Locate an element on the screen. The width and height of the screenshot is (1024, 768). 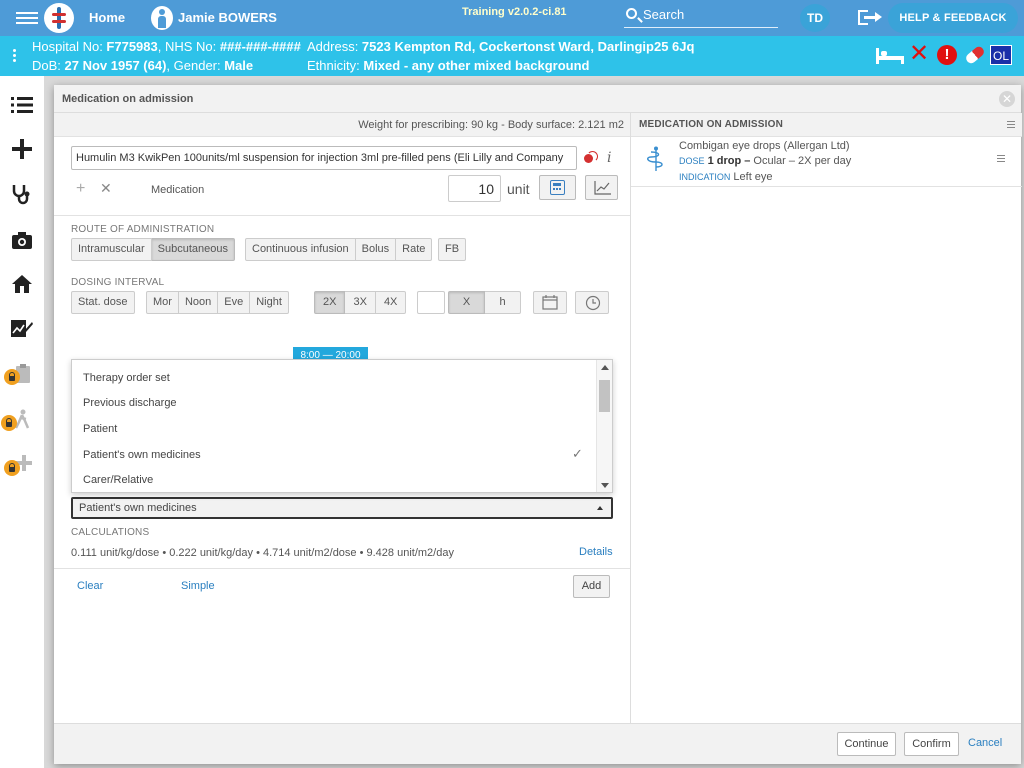
calendar-button is located at coordinates (550, 302).